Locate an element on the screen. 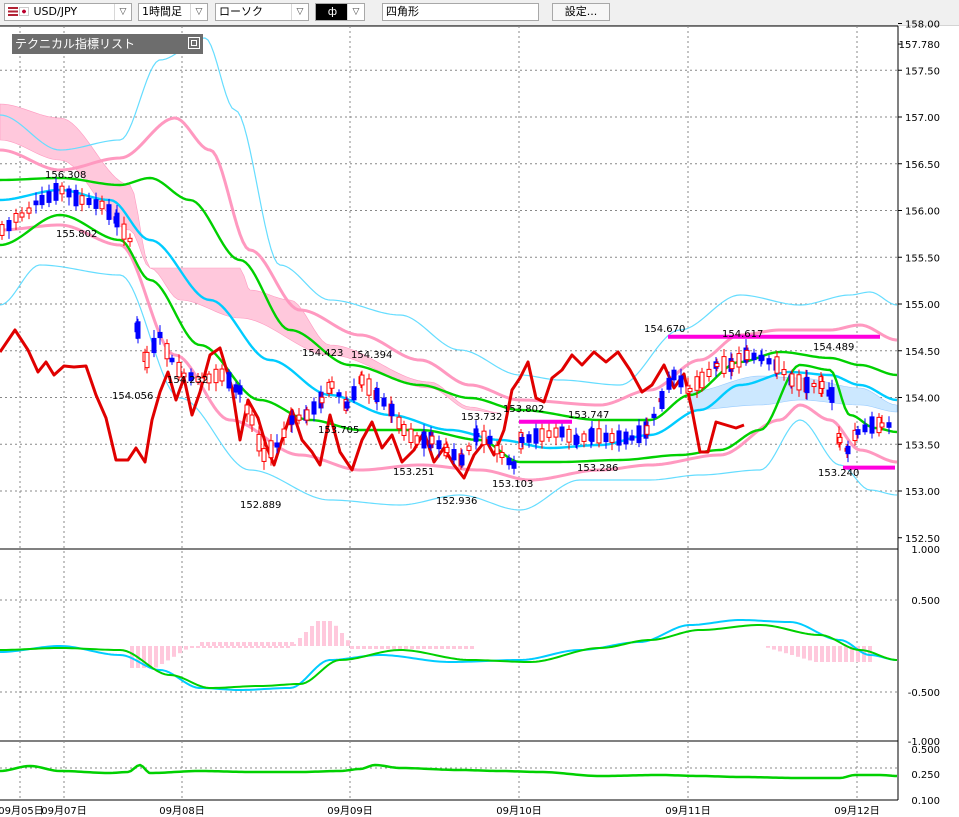  price-annotation: 153.747 is located at coordinates (588, 415).